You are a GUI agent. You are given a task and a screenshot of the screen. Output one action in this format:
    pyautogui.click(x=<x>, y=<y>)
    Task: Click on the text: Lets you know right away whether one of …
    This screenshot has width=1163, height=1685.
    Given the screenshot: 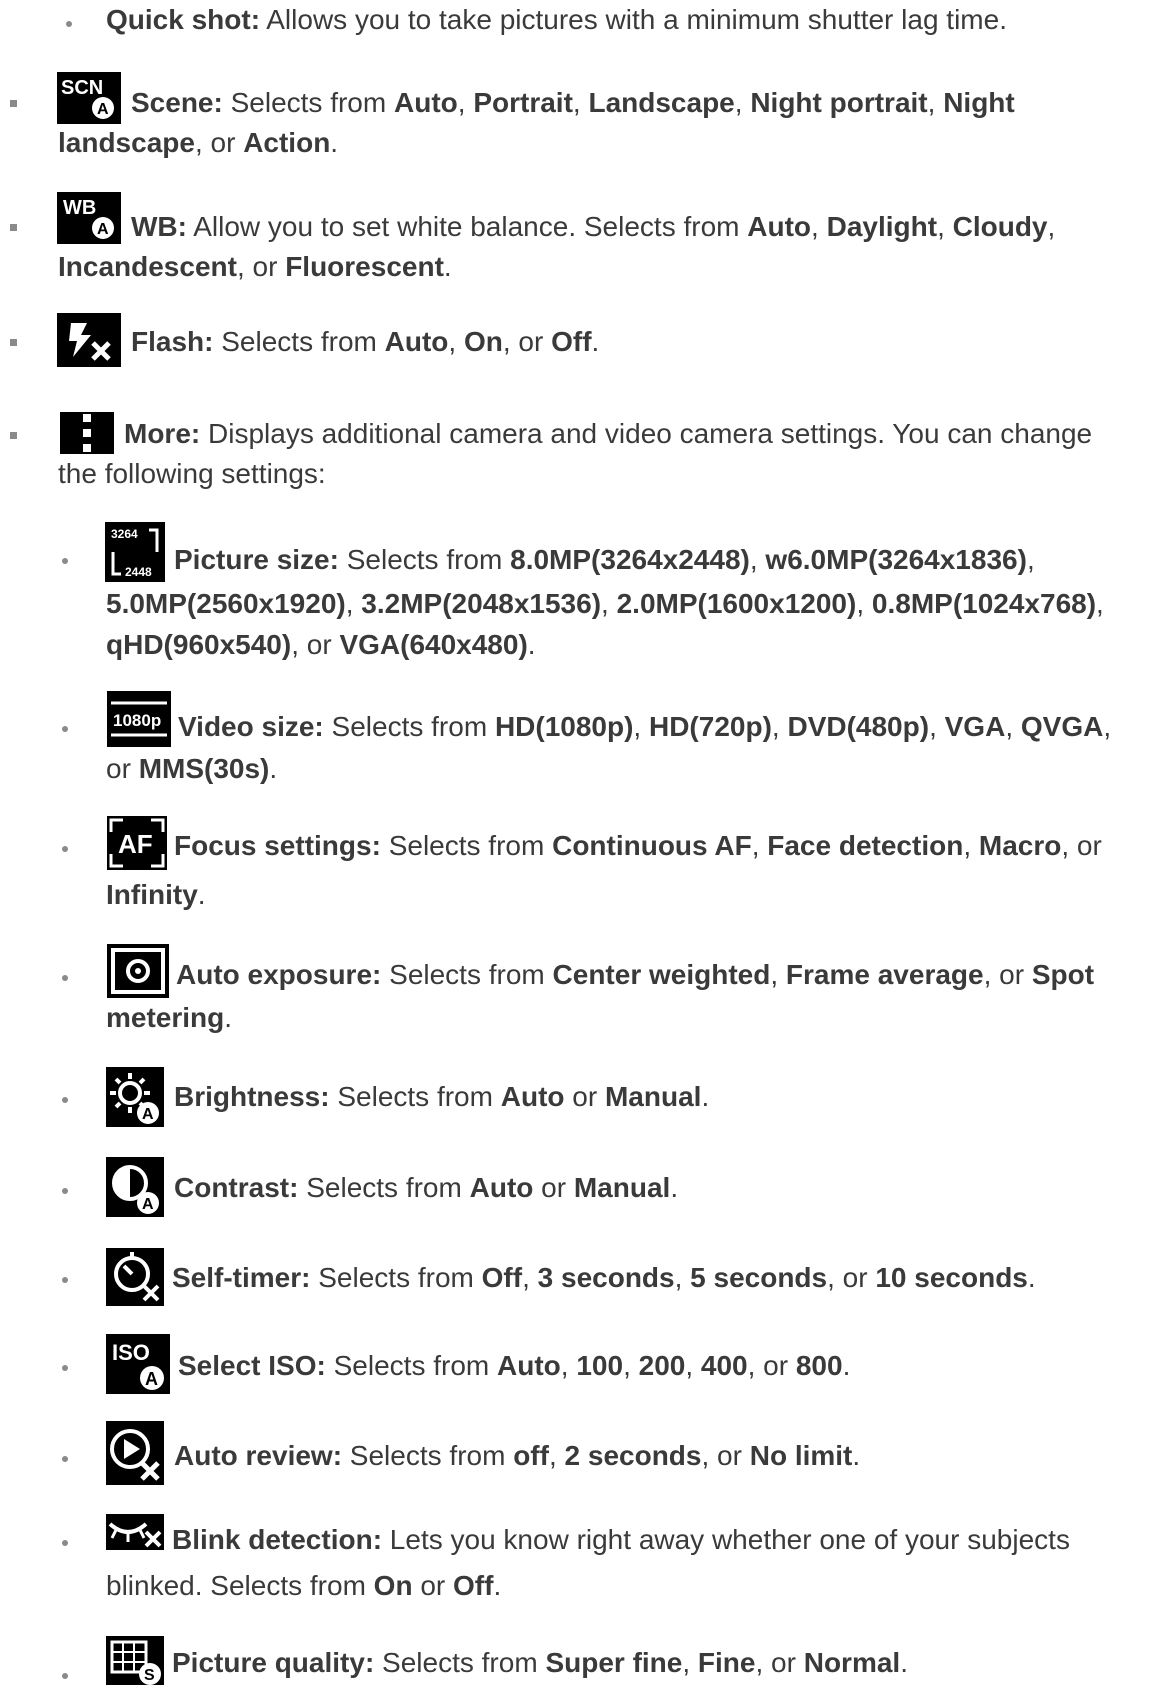 What is the action you would take?
    pyautogui.click(x=726, y=1539)
    